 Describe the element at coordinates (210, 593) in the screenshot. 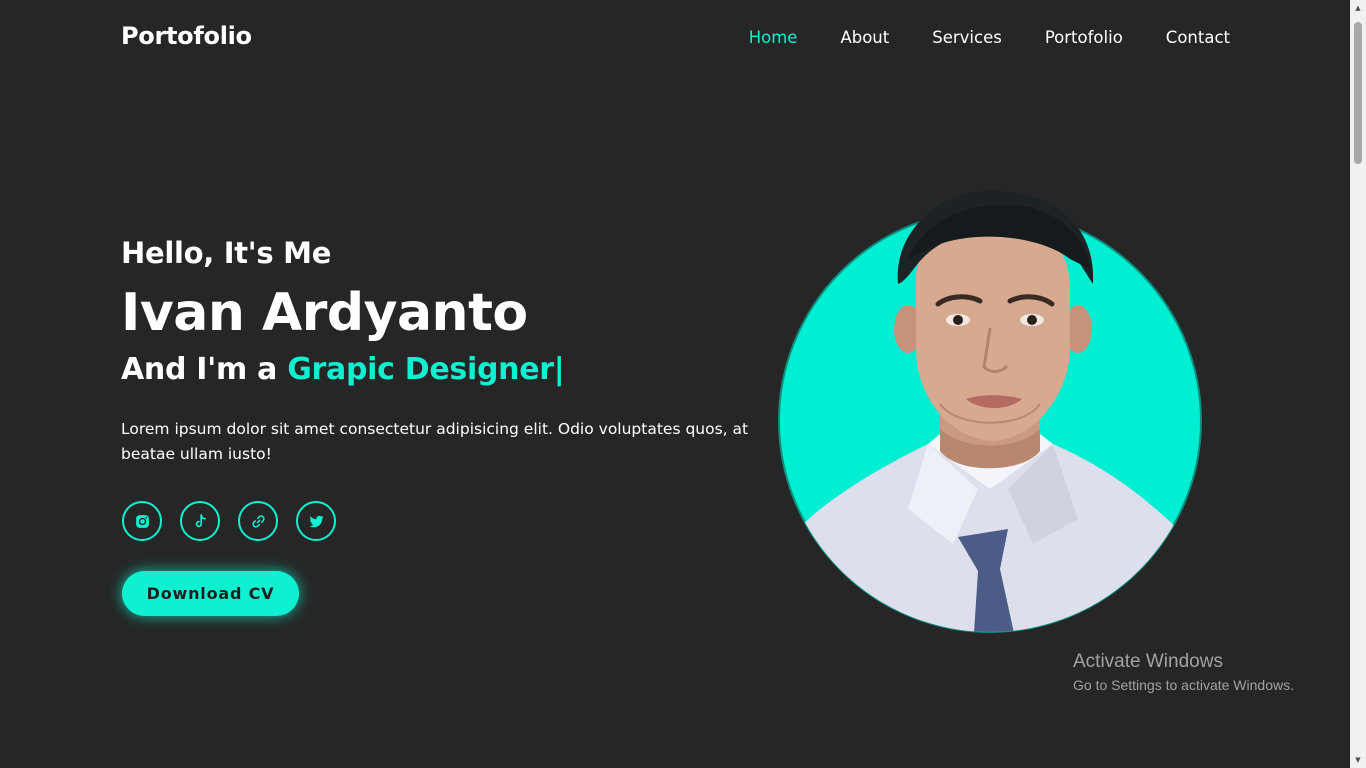

I see `download-cv-button: Download CV` at that location.